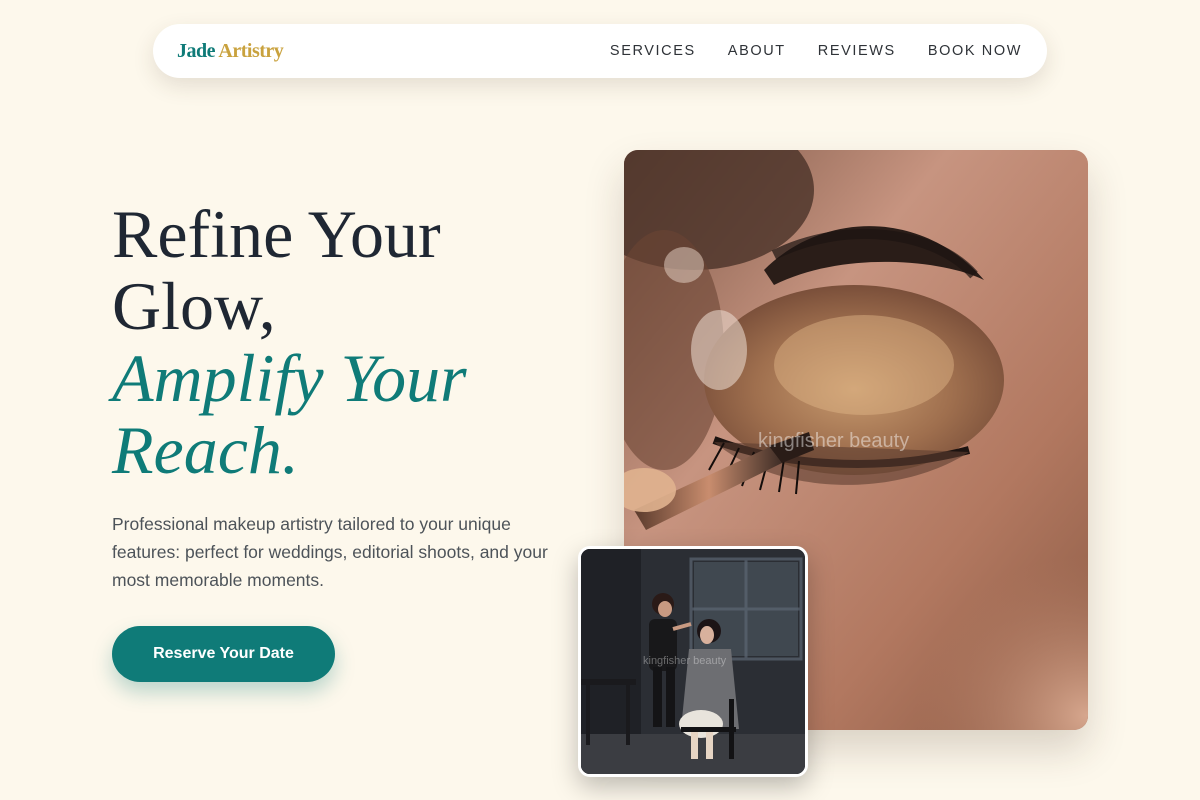 The width and height of the screenshot is (1200, 800). Describe the element at coordinates (196, 50) in the screenshot. I see `brand-name-part1: Jade` at that location.